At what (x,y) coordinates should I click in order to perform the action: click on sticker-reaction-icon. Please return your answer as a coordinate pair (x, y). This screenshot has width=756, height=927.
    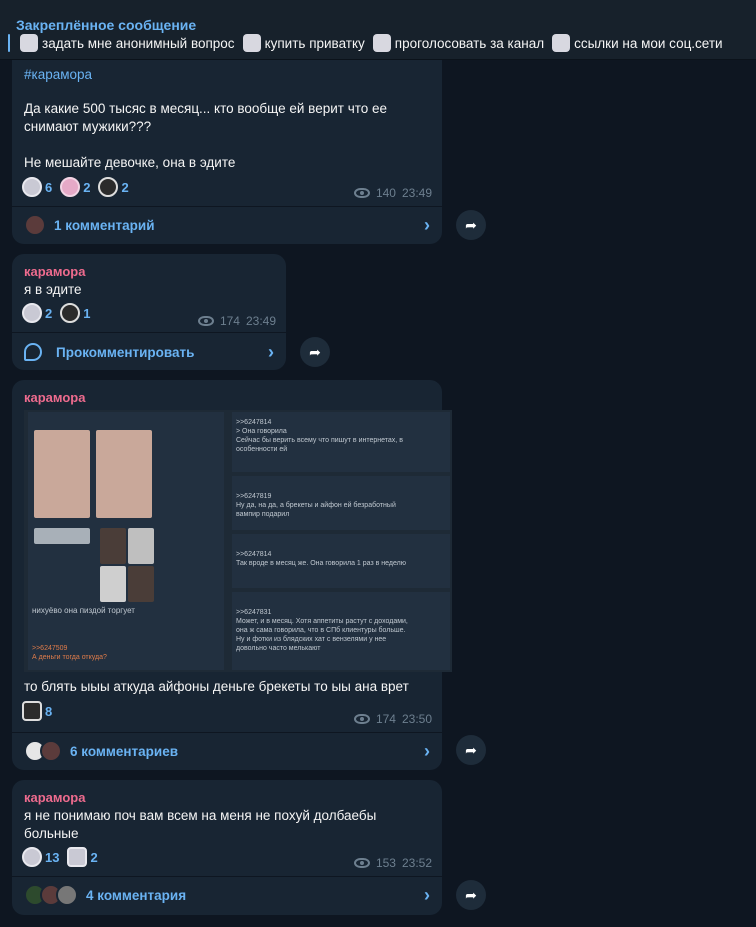
    Looking at the image, I should click on (32, 711).